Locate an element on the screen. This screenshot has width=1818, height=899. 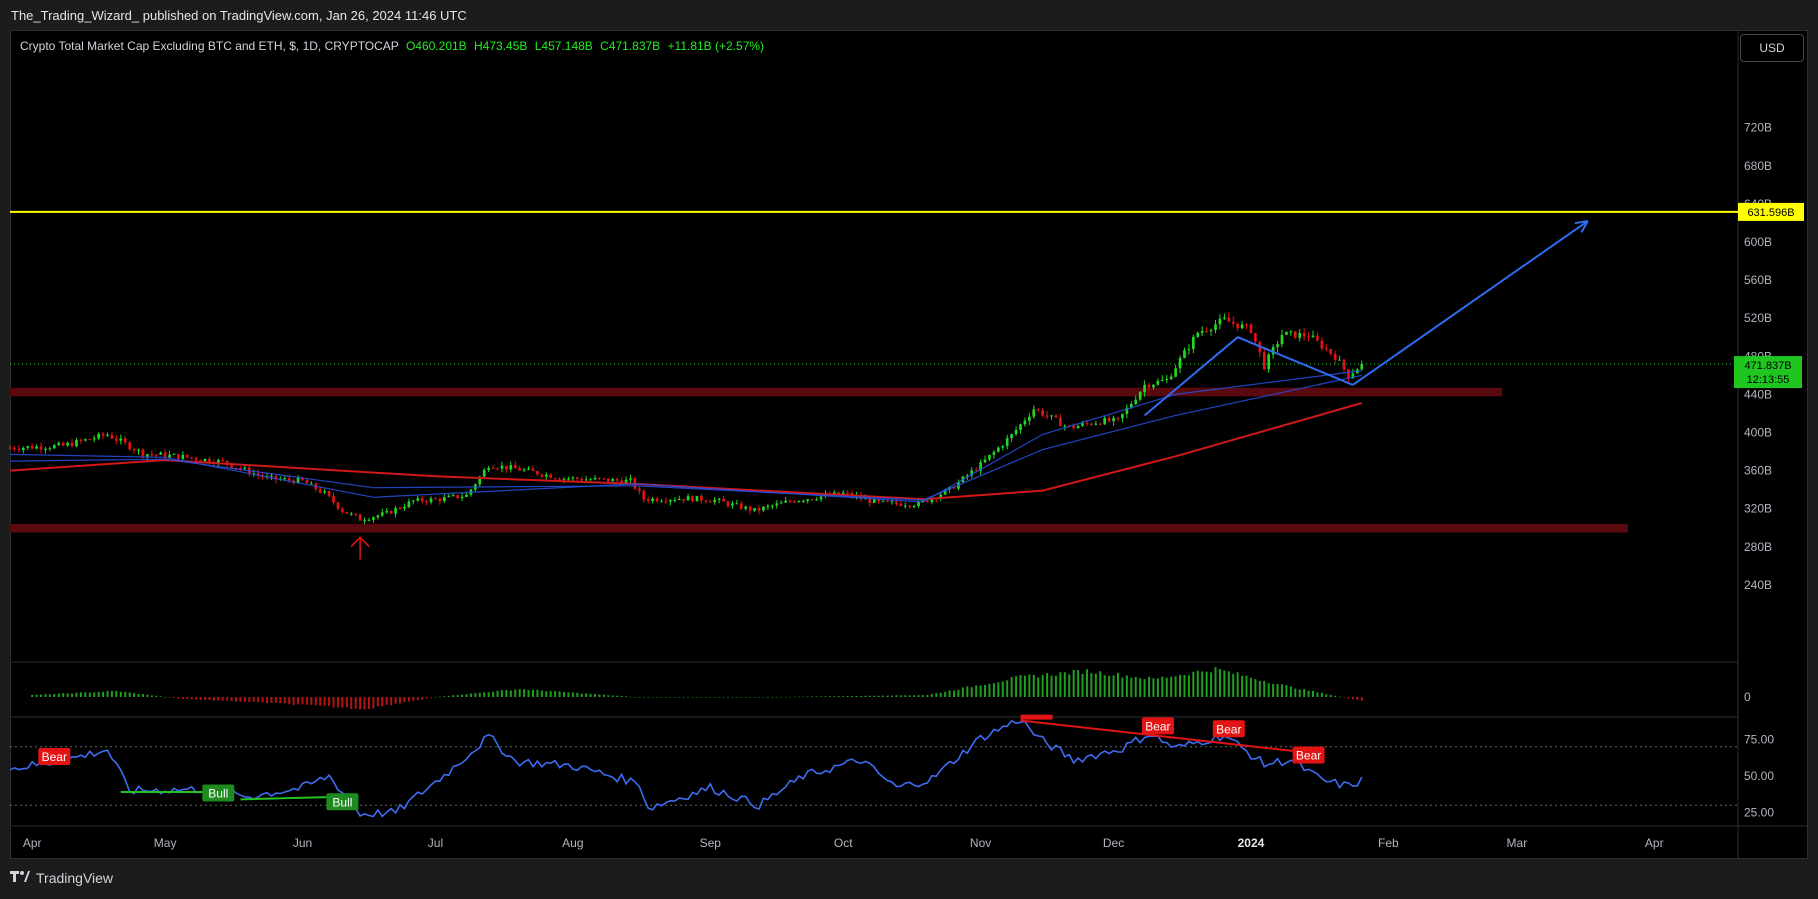
tradingview-brand: TradingView is located at coordinates (75, 877).